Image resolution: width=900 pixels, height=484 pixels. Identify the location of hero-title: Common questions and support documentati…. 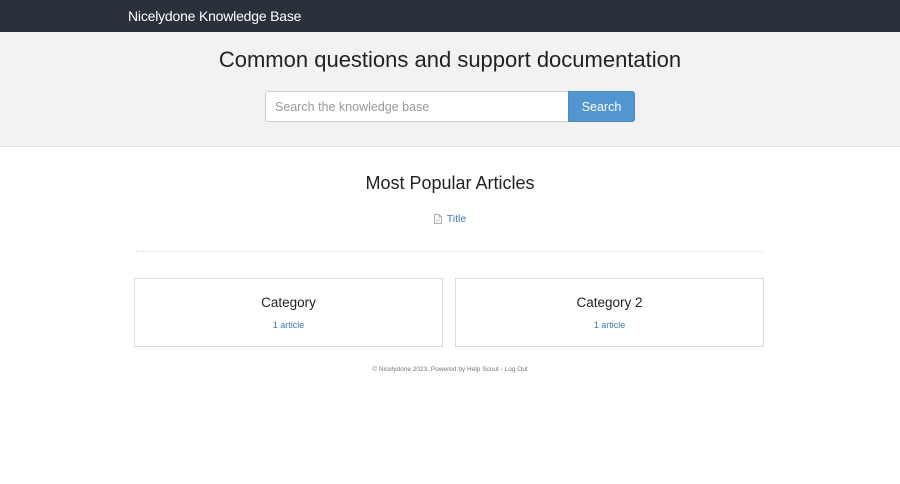
(450, 59).